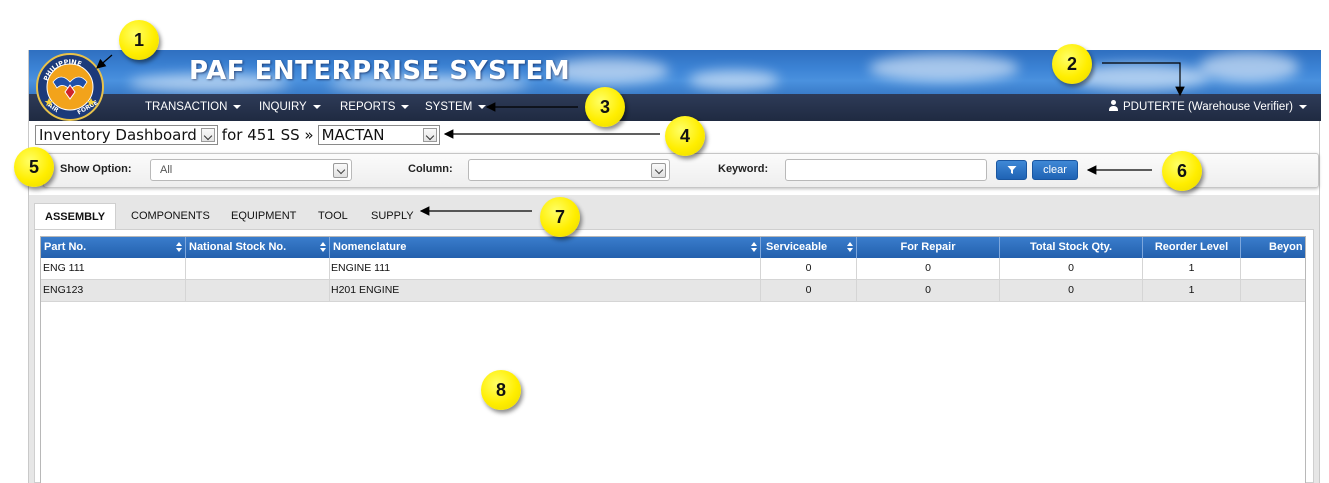 Image resolution: width=1329 pixels, height=483 pixels. I want to click on col-serviceable-label: Serviceable, so click(797, 247).